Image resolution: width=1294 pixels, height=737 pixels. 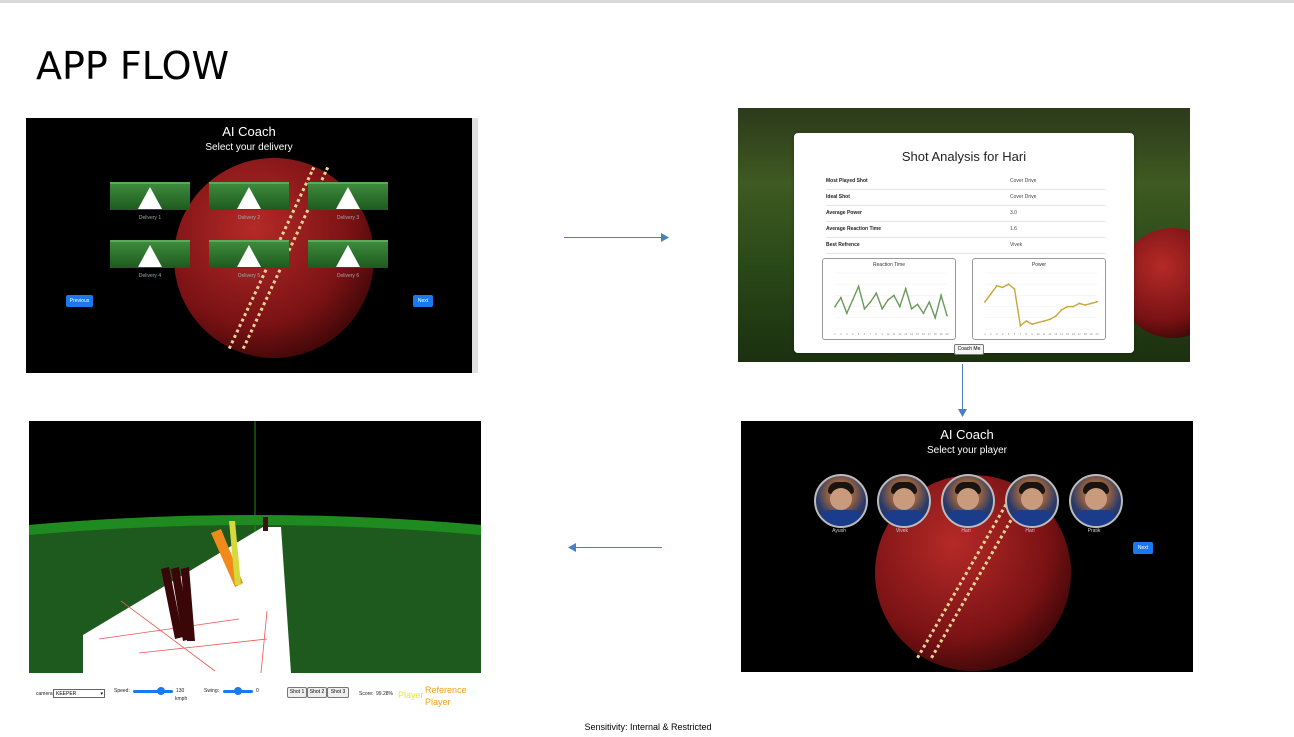 I want to click on shot-3-button: Shot 3, so click(x=338, y=692).